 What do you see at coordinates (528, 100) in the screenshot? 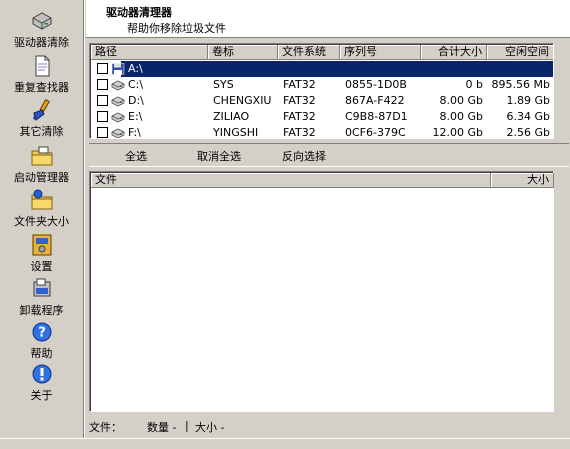
I see `drive-free-space: 1.89 Gb` at bounding box center [528, 100].